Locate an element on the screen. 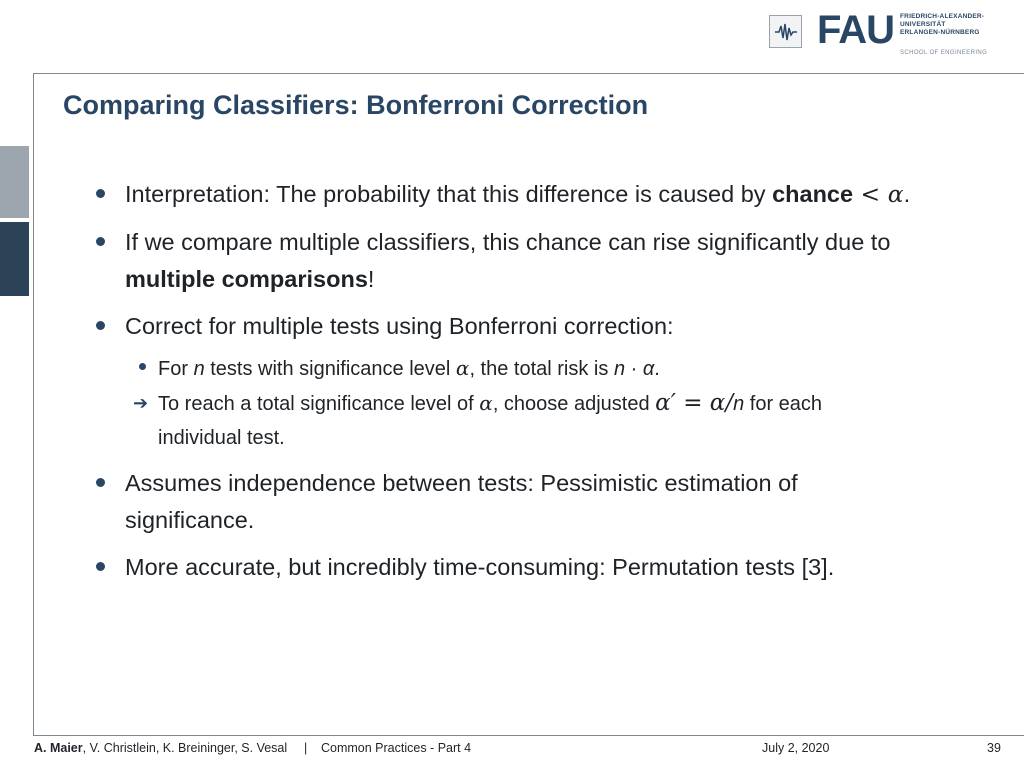 The width and height of the screenshot is (1024, 768). side-tab-light is located at coordinates (14, 182).